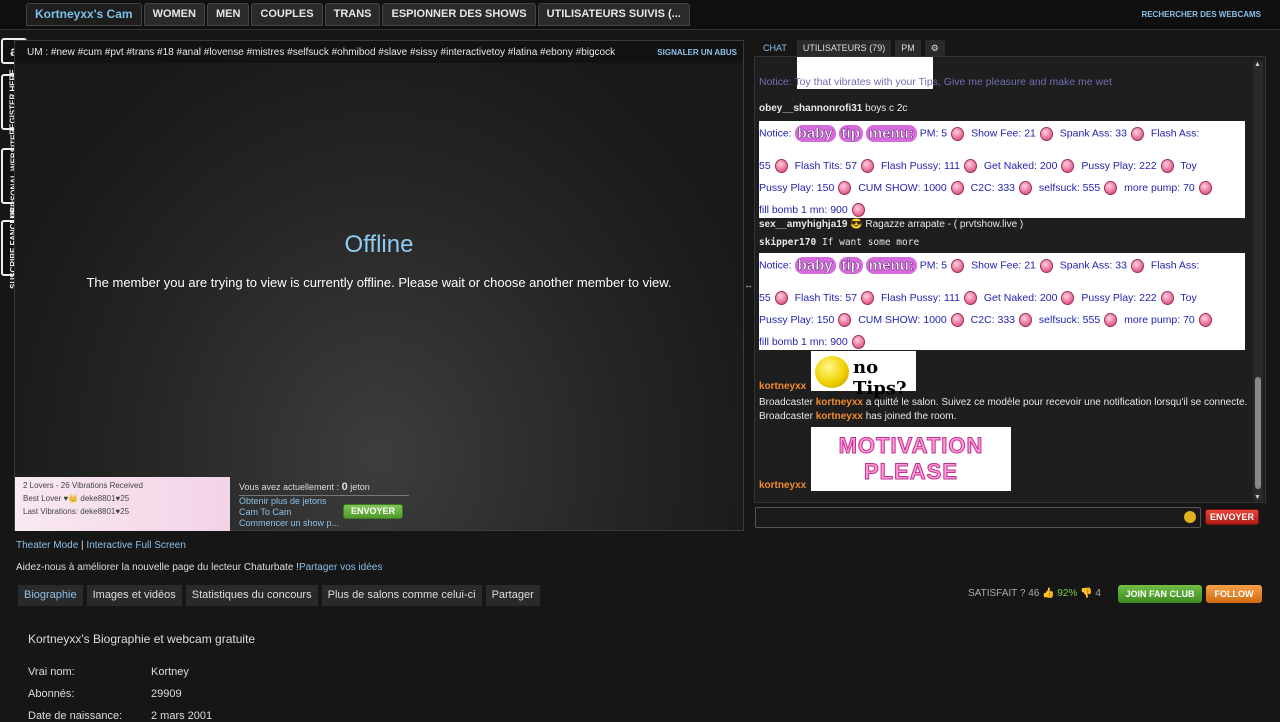  What do you see at coordinates (803, 224) in the screenshot?
I see `chat-user: sex__amyhighja19` at bounding box center [803, 224].